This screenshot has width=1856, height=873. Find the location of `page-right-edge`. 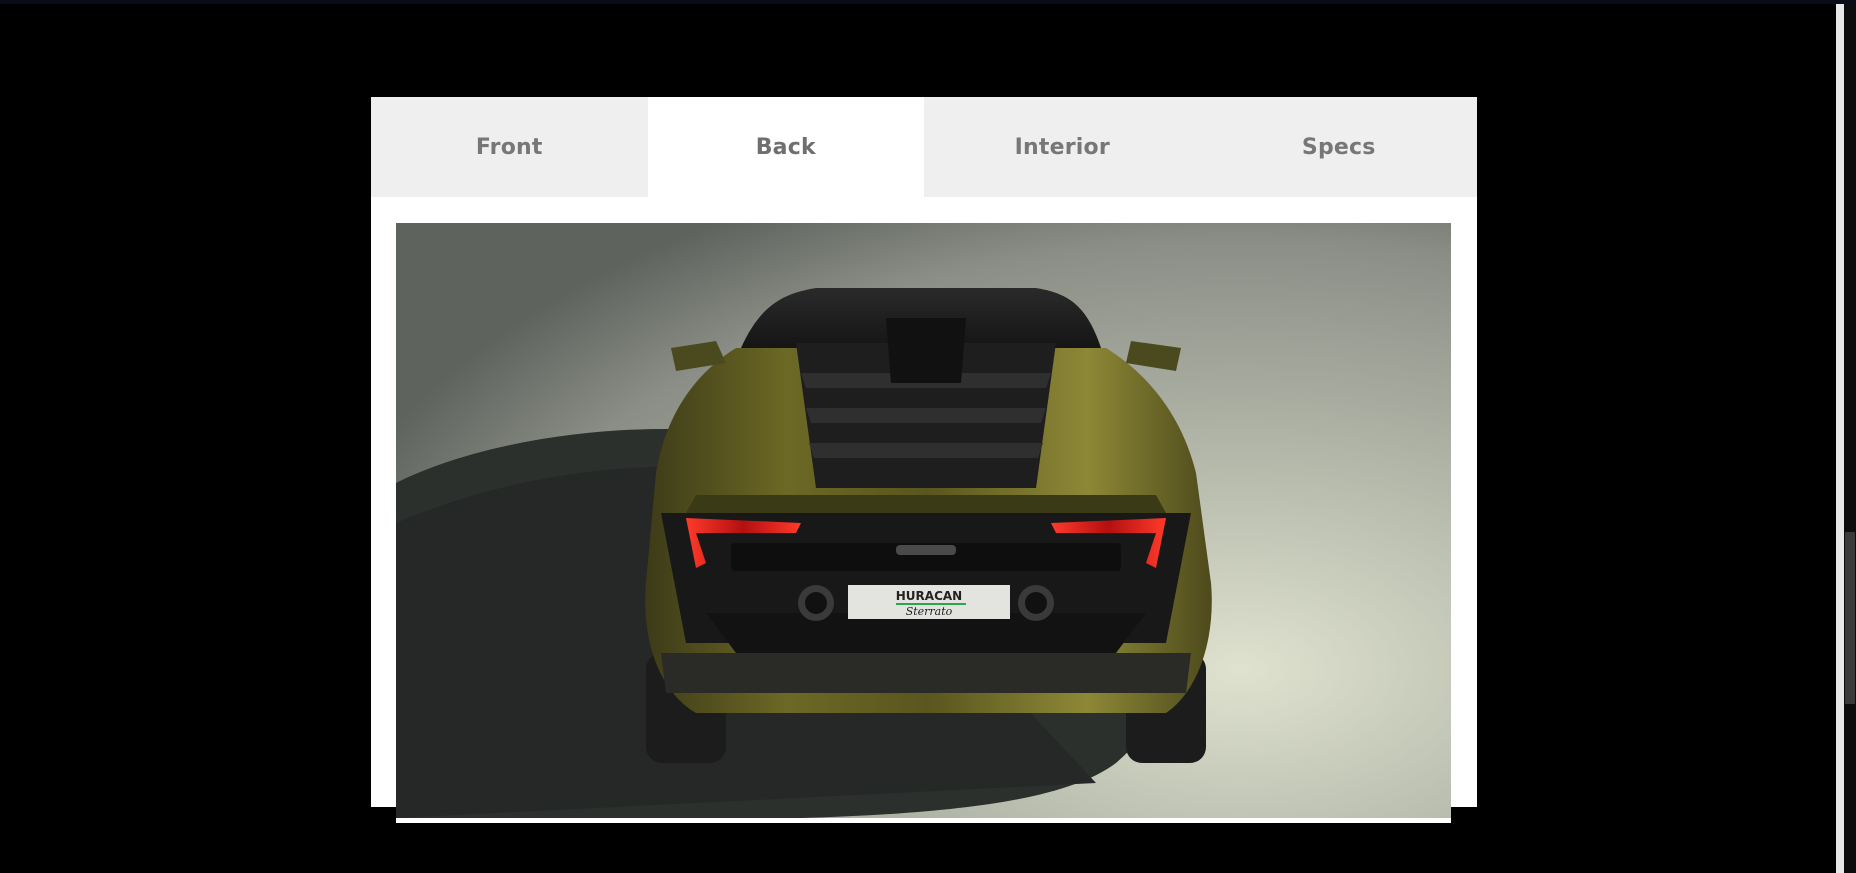

page-right-edge is located at coordinates (1840, 438).